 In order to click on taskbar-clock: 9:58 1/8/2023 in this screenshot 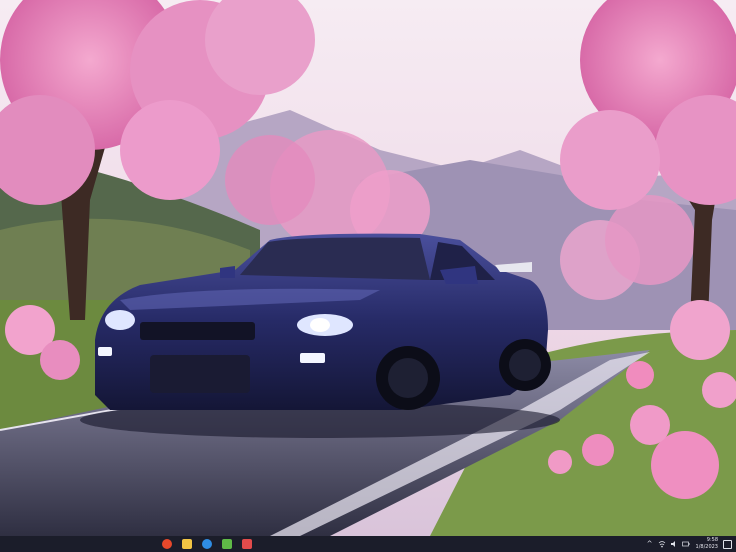, I will do `click(707, 544)`.